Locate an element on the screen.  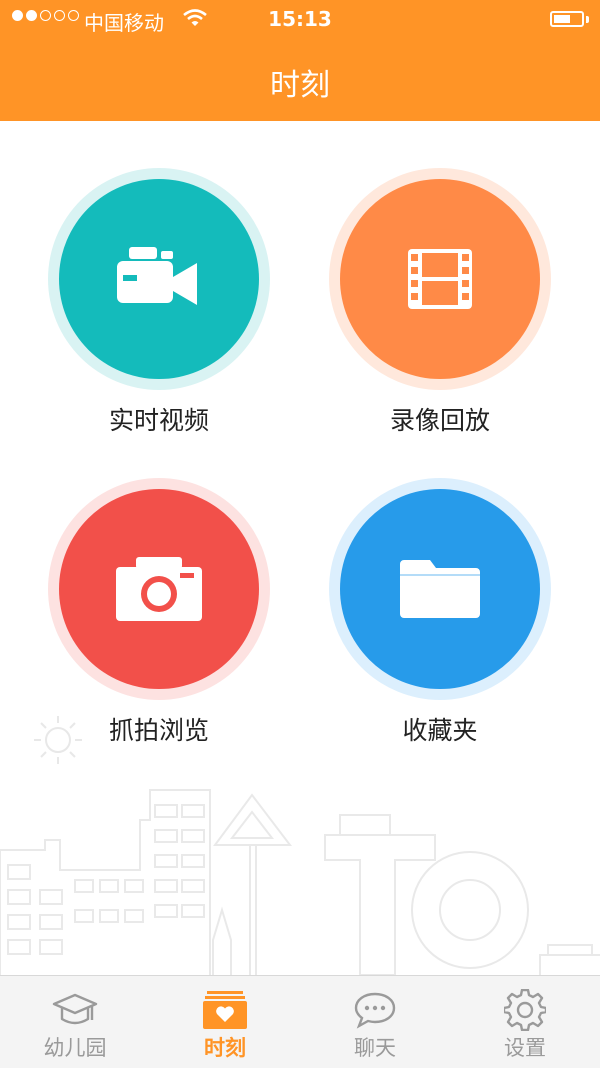
playback-button: 录像回放 is located at coordinates (434, 318).